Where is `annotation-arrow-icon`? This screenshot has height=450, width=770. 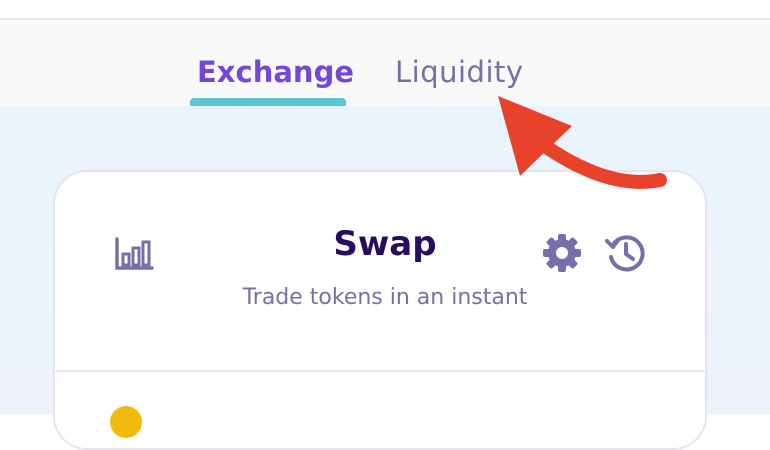
annotation-arrow-icon is located at coordinates (582, 142).